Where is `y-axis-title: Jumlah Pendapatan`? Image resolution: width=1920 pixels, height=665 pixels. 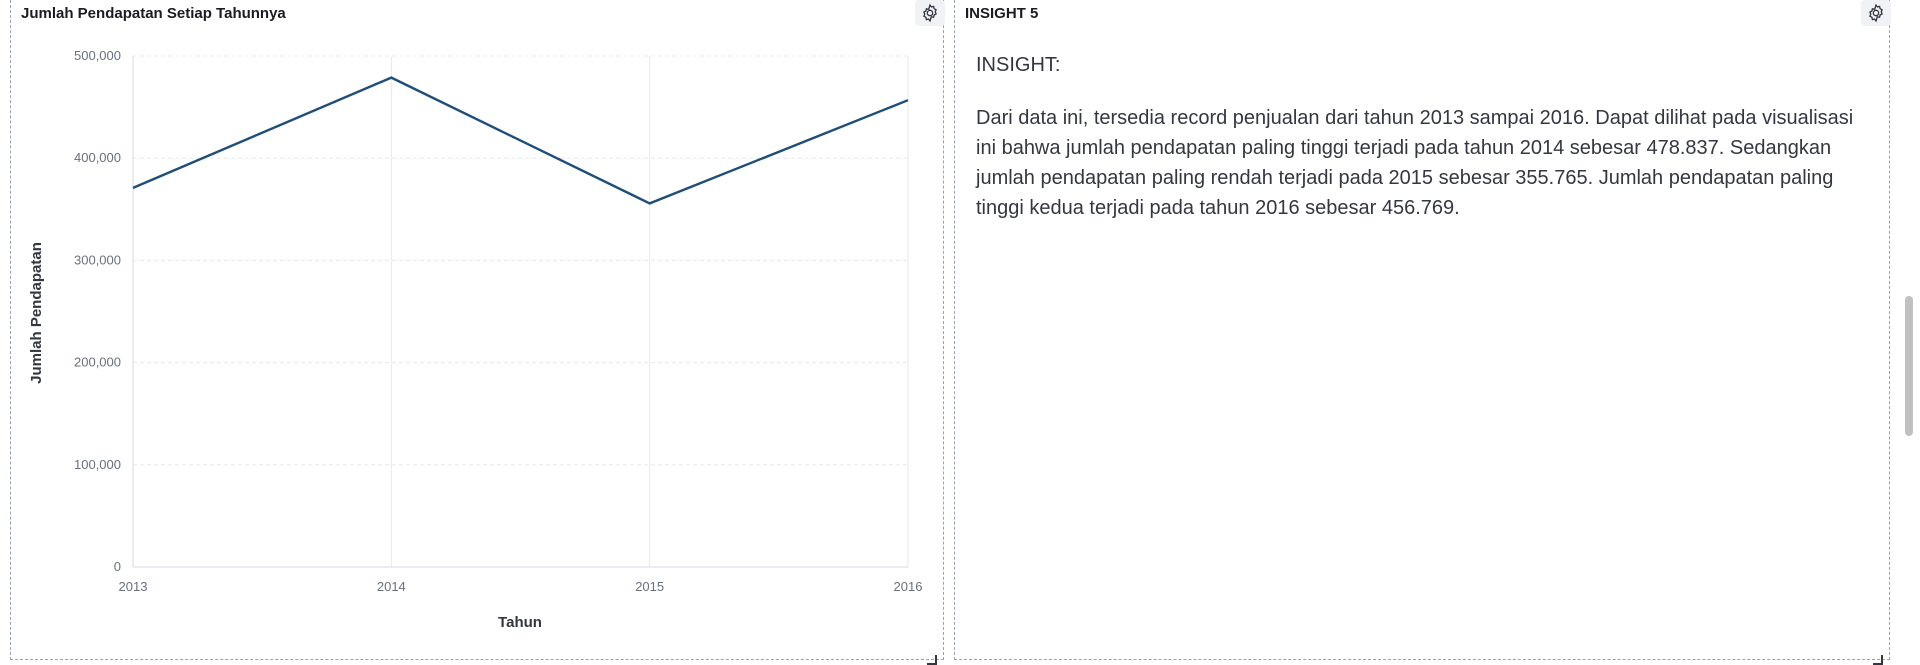
y-axis-title: Jumlah Pendapatan is located at coordinates (36, 313).